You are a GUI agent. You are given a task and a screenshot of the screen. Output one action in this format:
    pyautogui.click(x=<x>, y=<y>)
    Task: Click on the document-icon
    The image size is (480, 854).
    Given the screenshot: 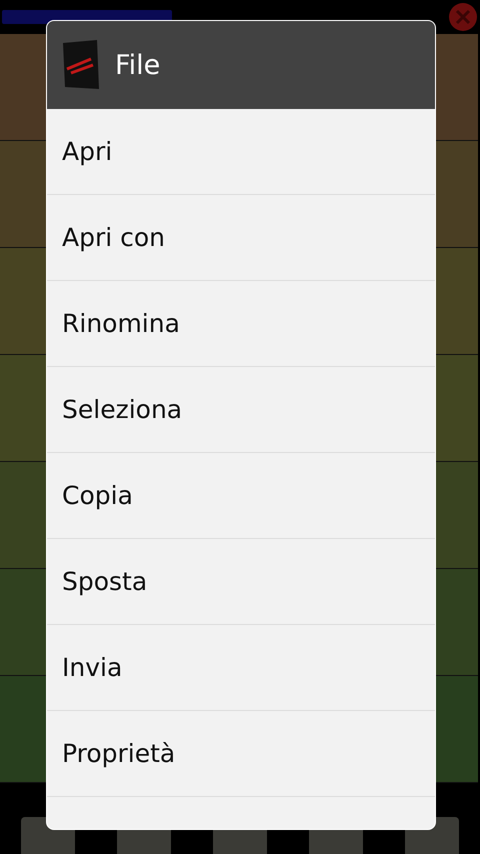 What is the action you would take?
    pyautogui.click(x=81, y=65)
    